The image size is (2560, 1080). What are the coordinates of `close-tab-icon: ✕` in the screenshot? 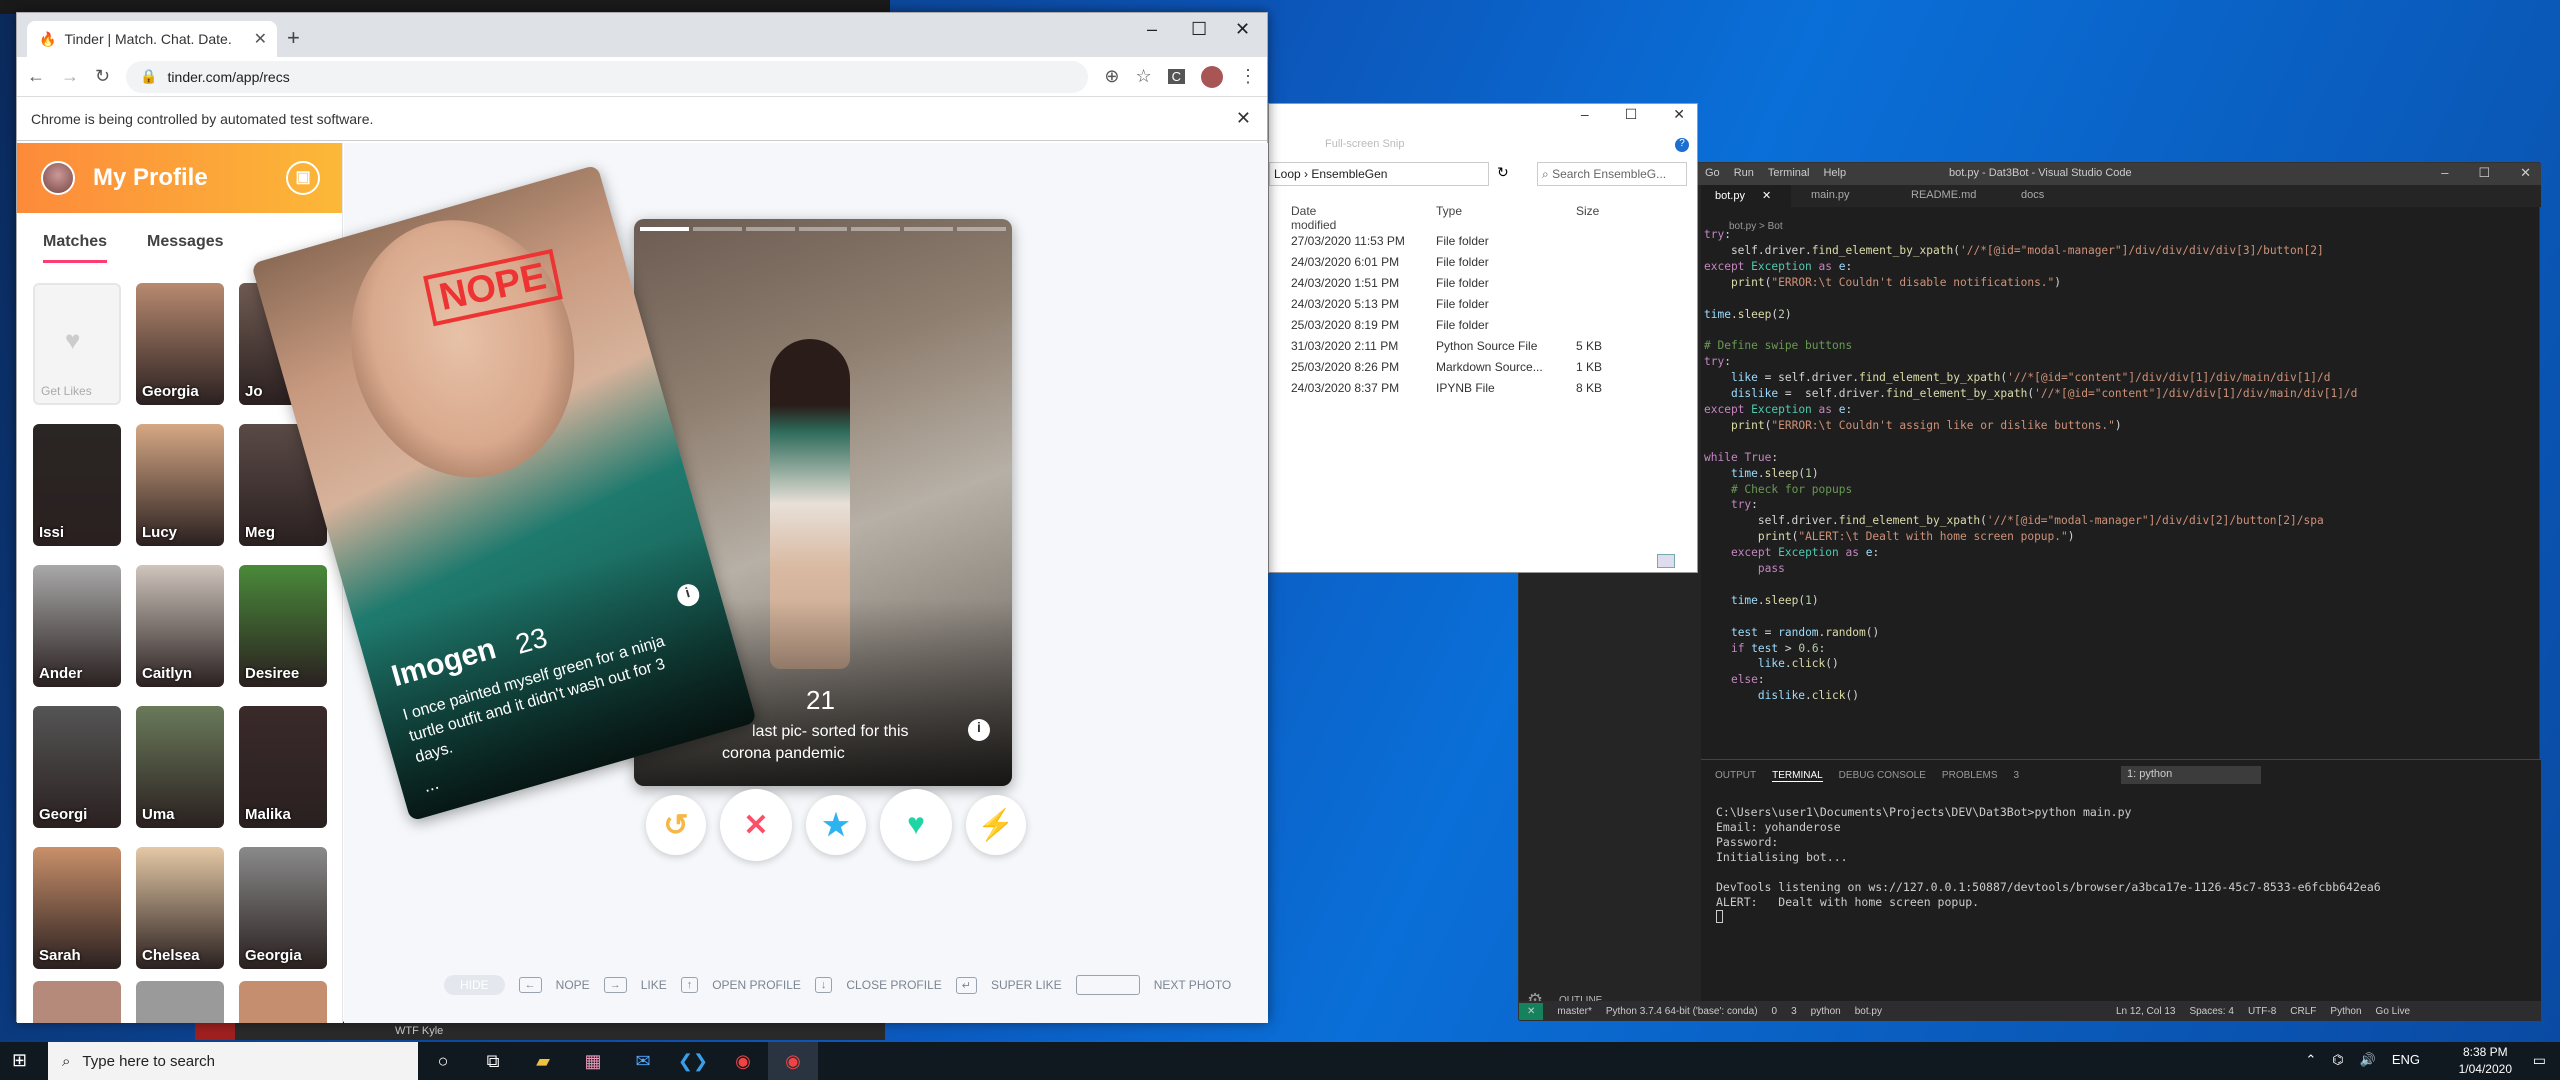 It's located at (260, 39).